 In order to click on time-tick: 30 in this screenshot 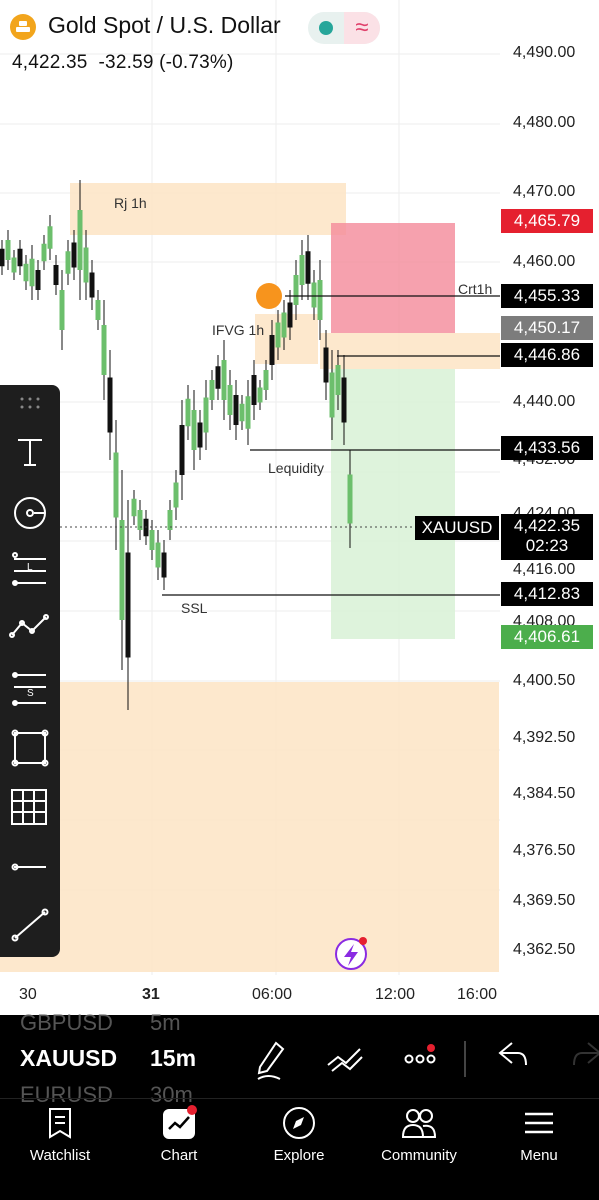, I will do `click(28, 994)`.